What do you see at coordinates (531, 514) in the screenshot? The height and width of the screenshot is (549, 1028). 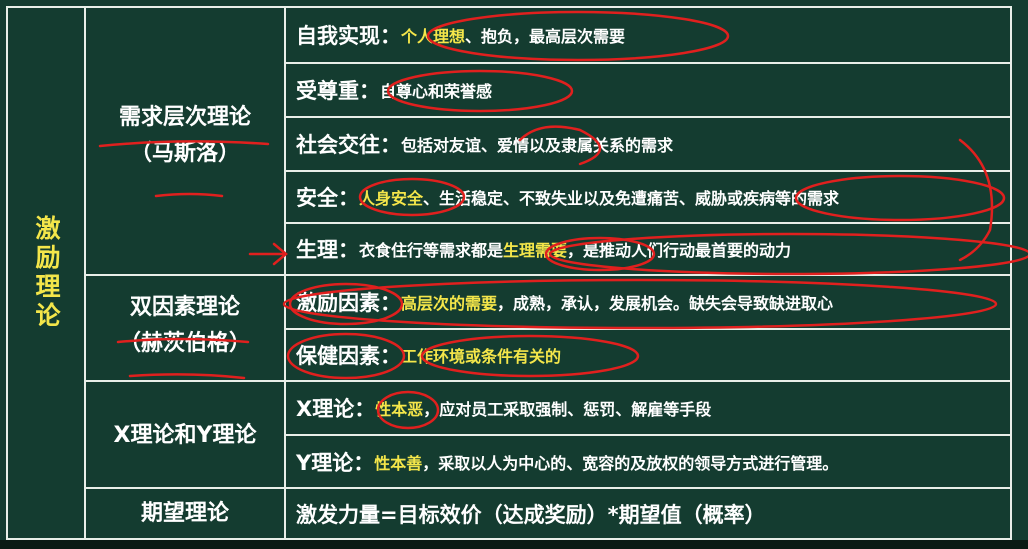 I see `row-label: 激发力量=目标效价（达成奖励）*期望值（概率）` at bounding box center [531, 514].